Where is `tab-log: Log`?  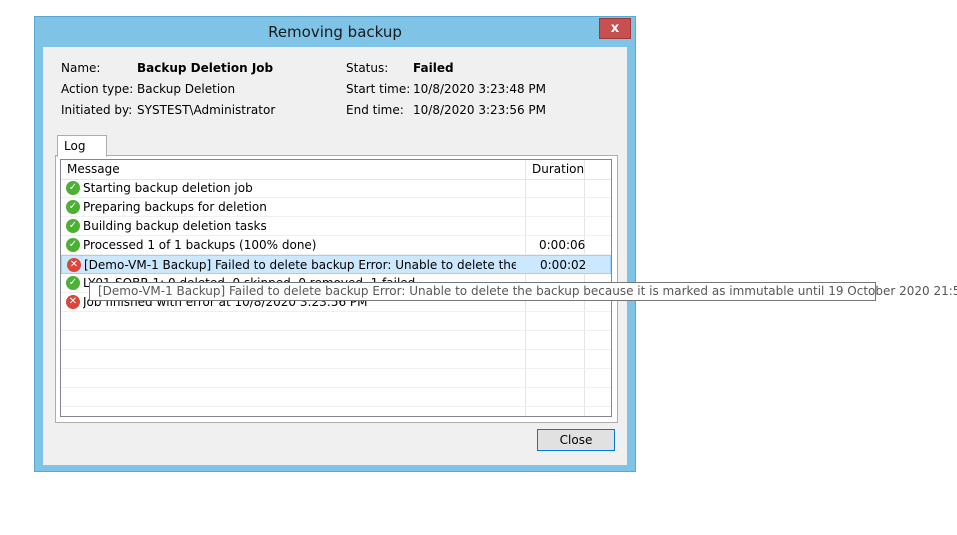
tab-log: Log is located at coordinates (82, 146).